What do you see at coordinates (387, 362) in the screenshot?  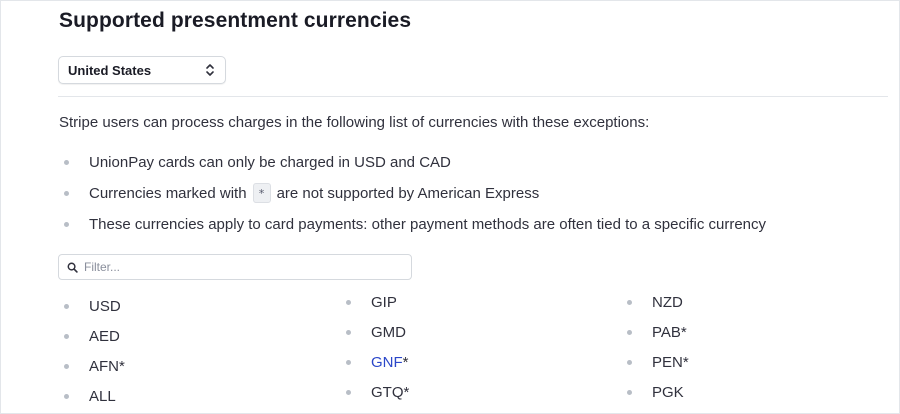 I see `currency-link: GNF` at bounding box center [387, 362].